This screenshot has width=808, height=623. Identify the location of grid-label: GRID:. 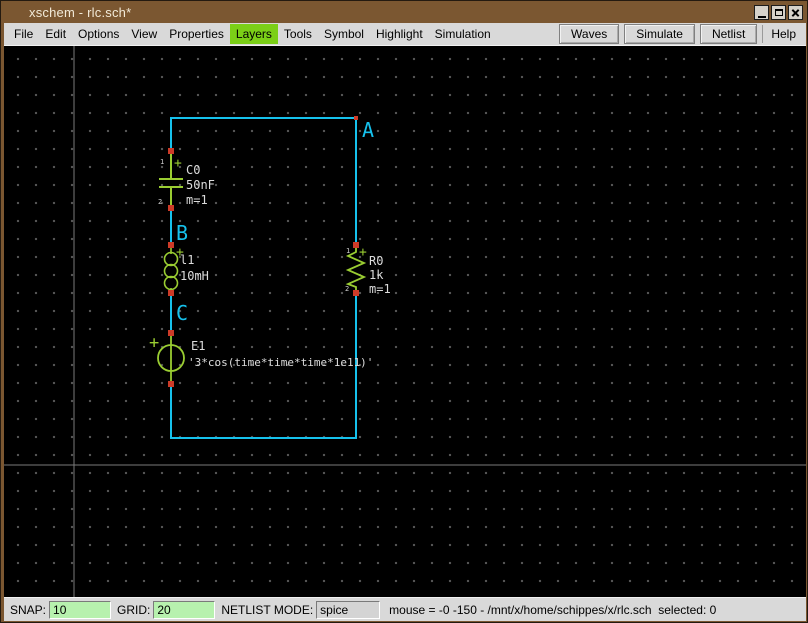
(134, 609).